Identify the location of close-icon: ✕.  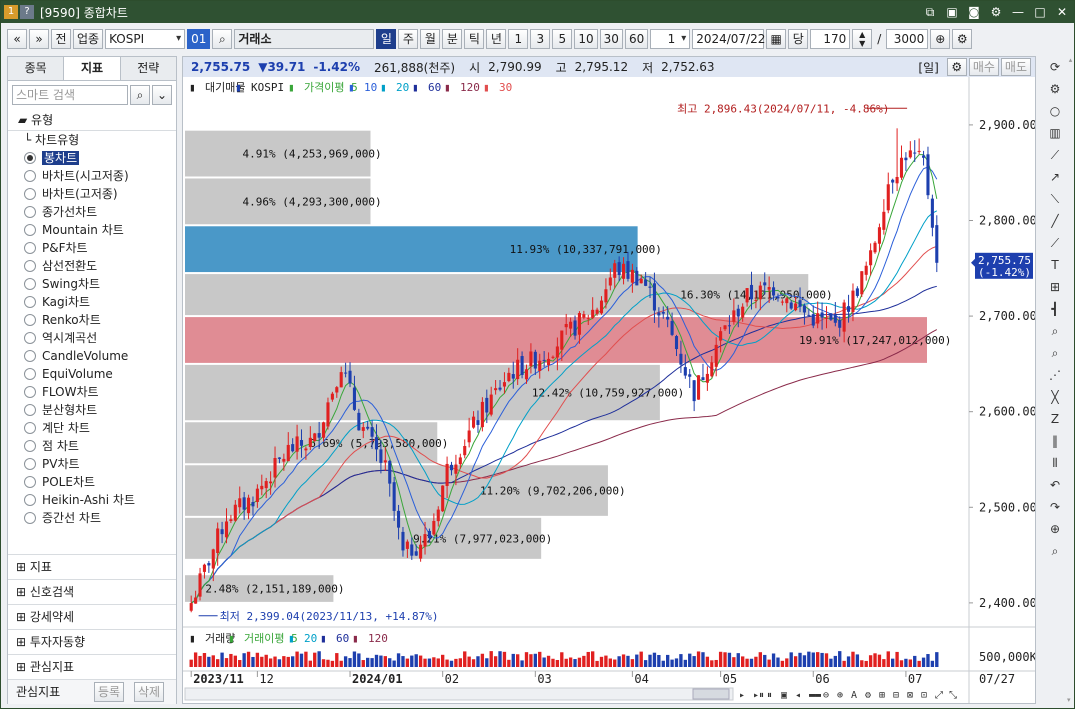
(1062, 12).